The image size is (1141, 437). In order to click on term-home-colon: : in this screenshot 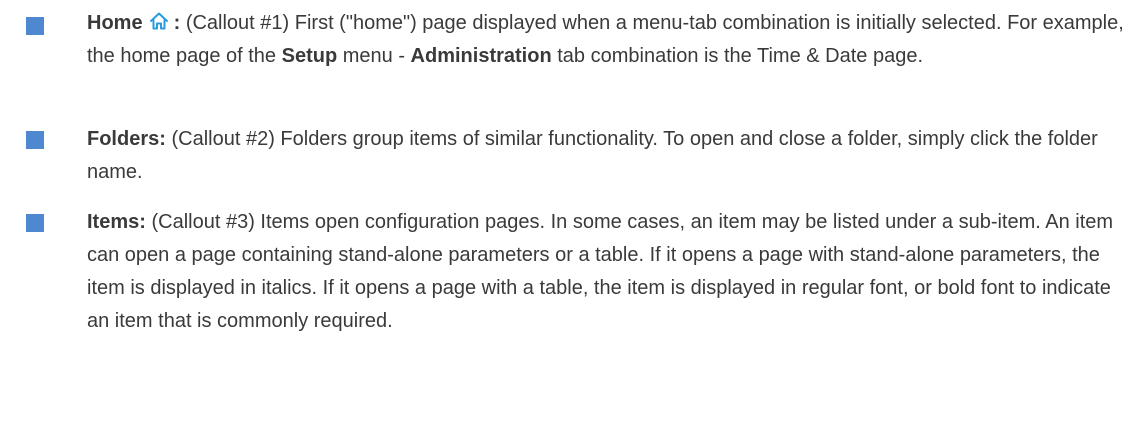, I will do `click(177, 23)`.